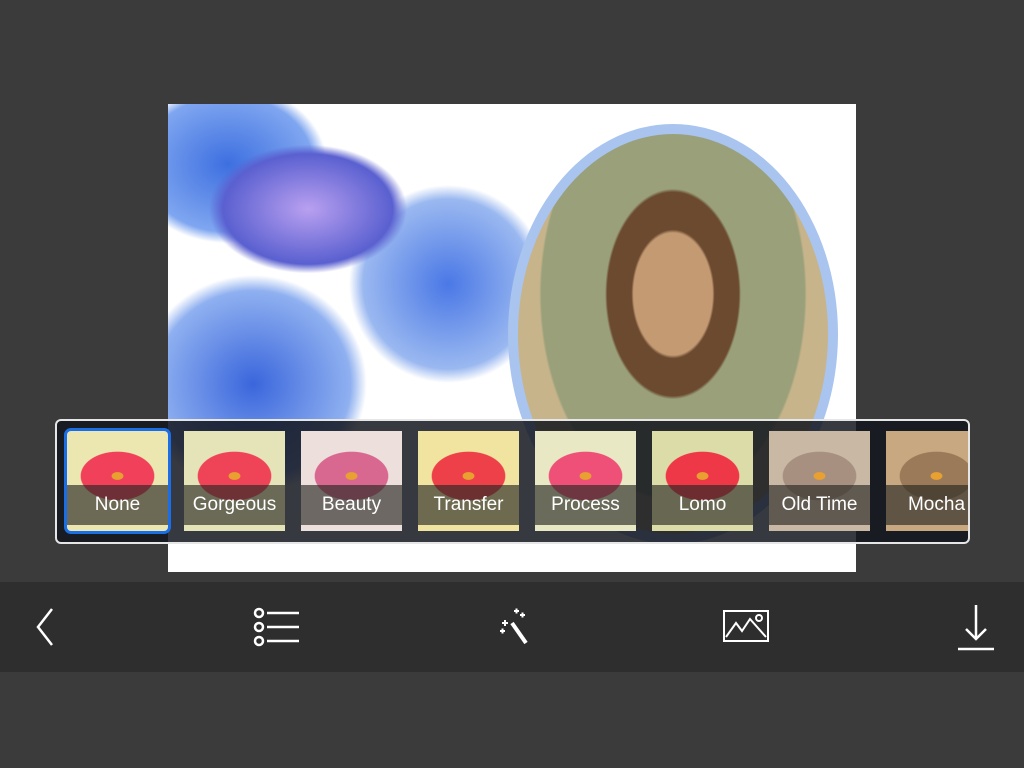 This screenshot has width=1024, height=768. I want to click on filter-thumb-mocha: Mocha, so click(927, 481).